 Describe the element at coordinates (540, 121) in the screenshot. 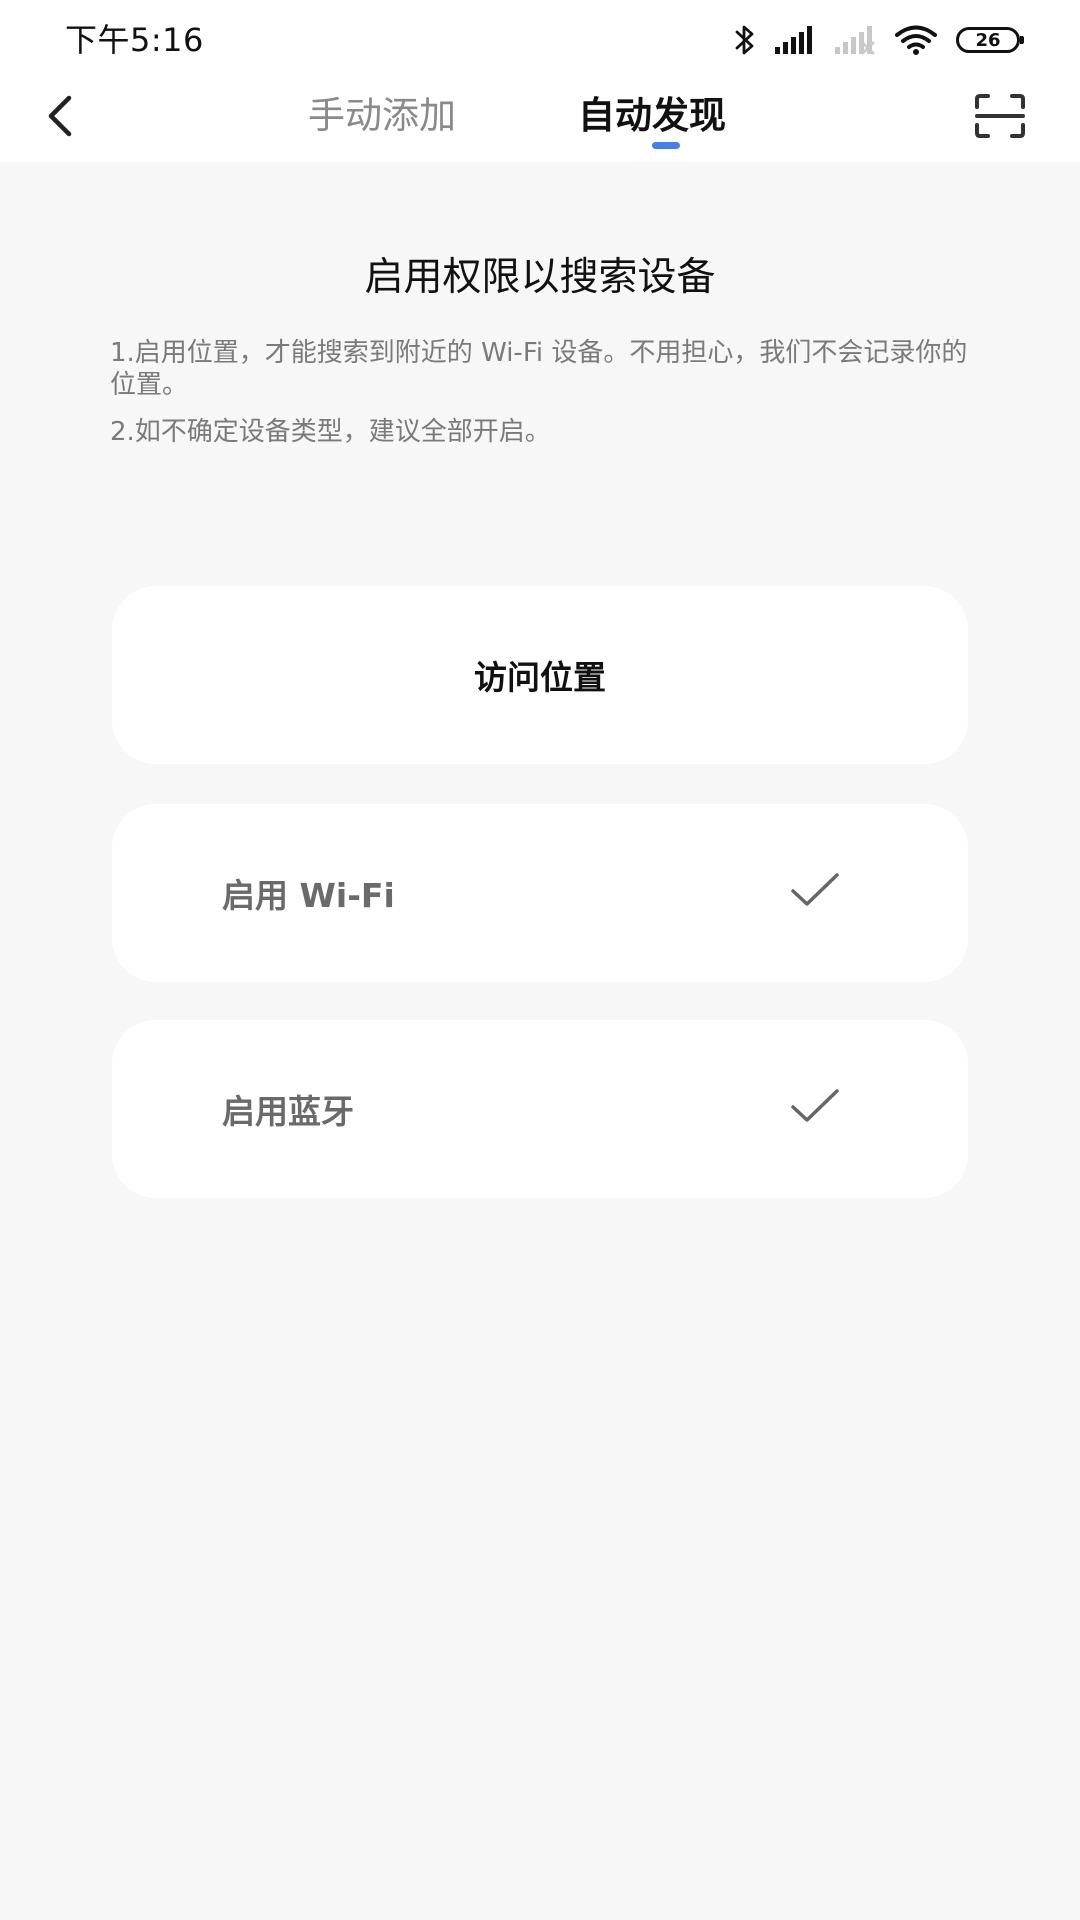

I see `top-nav: 手动添加 自动发现` at that location.